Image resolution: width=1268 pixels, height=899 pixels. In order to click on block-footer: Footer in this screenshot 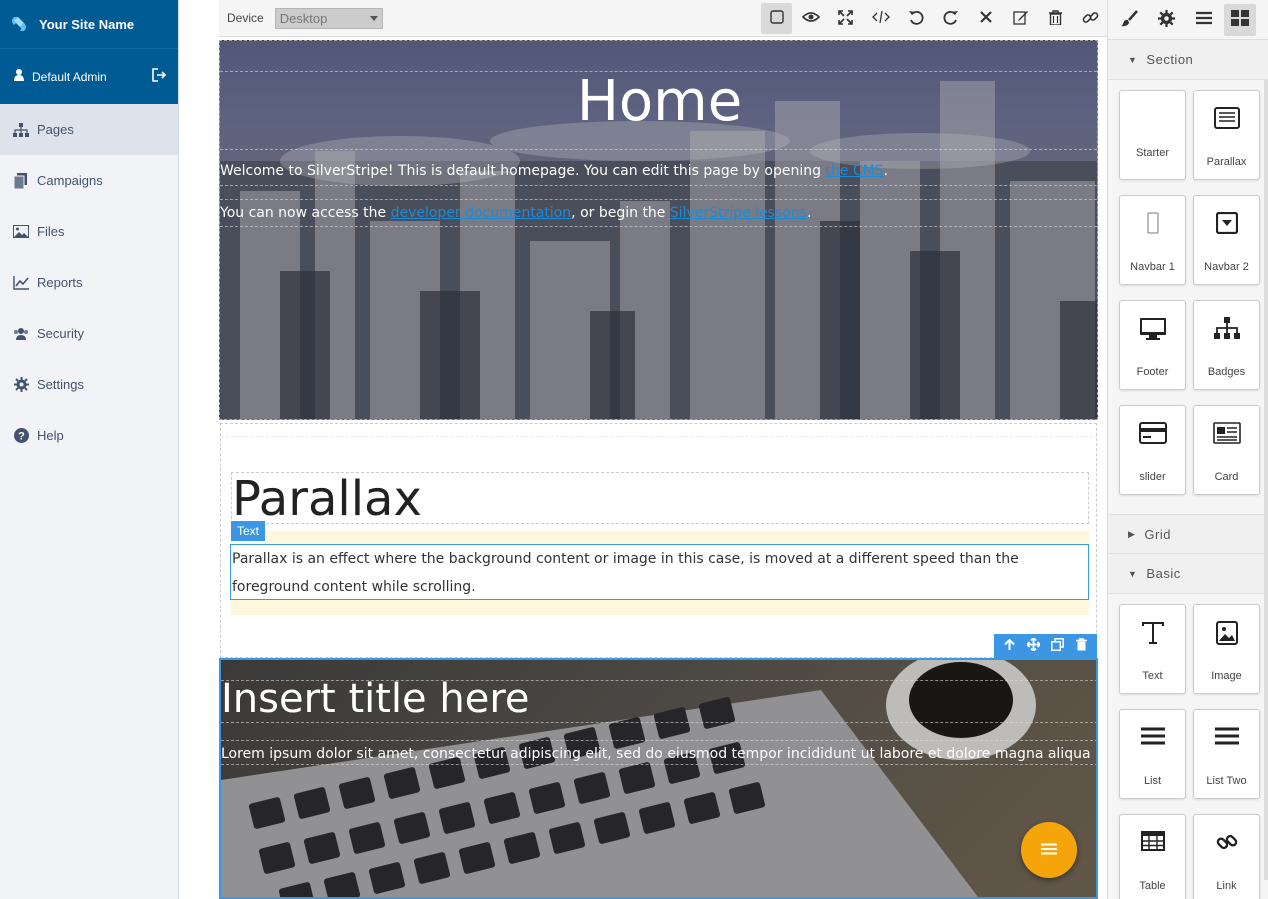, I will do `click(1152, 345)`.